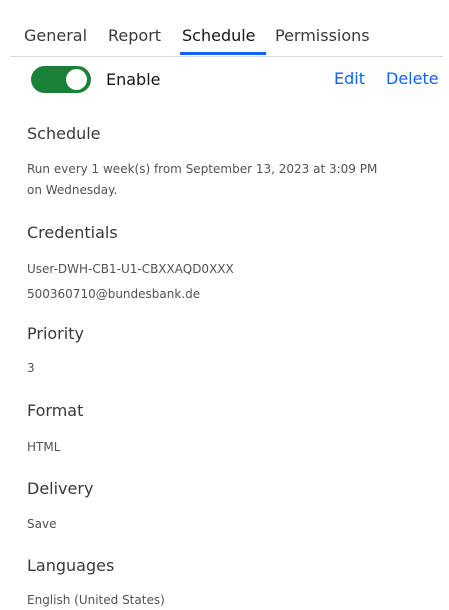 The width and height of the screenshot is (449, 610). Describe the element at coordinates (72, 190) in the screenshot. I see `schedule-value-line2: on Wednesday.` at that location.